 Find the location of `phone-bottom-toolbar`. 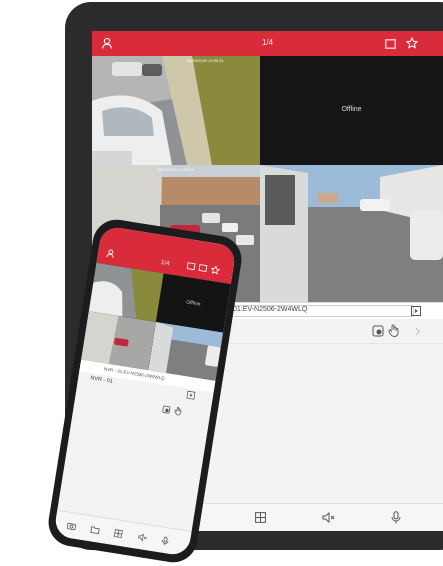

phone-bottom-toolbar is located at coordinates (122, 533).